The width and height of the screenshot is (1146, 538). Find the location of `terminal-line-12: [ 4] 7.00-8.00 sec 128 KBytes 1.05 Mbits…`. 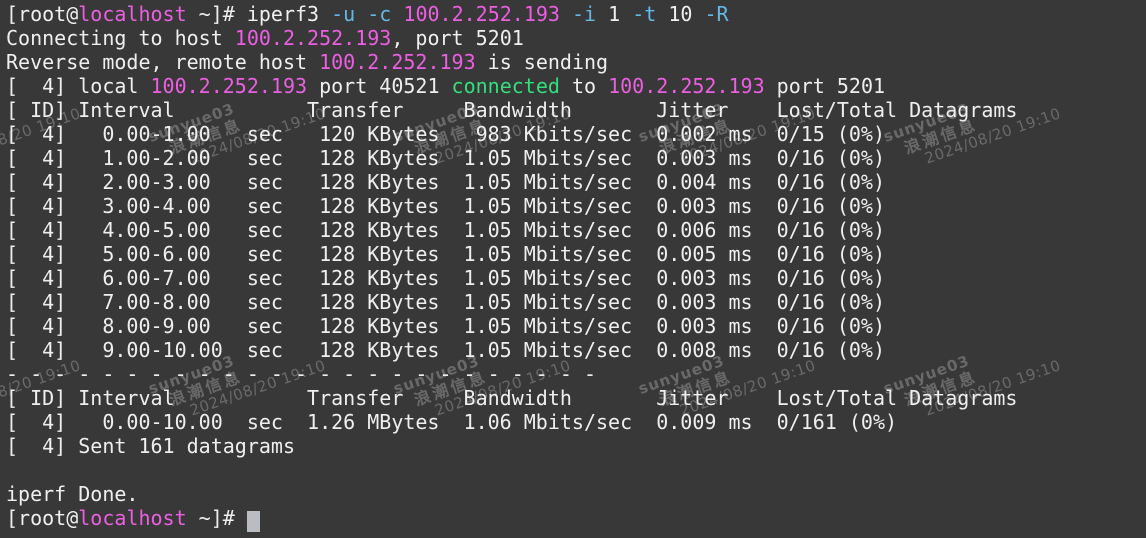

terminal-line-12: [ 4] 7.00-8.00 sec 128 KBytes 1.05 Mbits… is located at coordinates (576, 302).